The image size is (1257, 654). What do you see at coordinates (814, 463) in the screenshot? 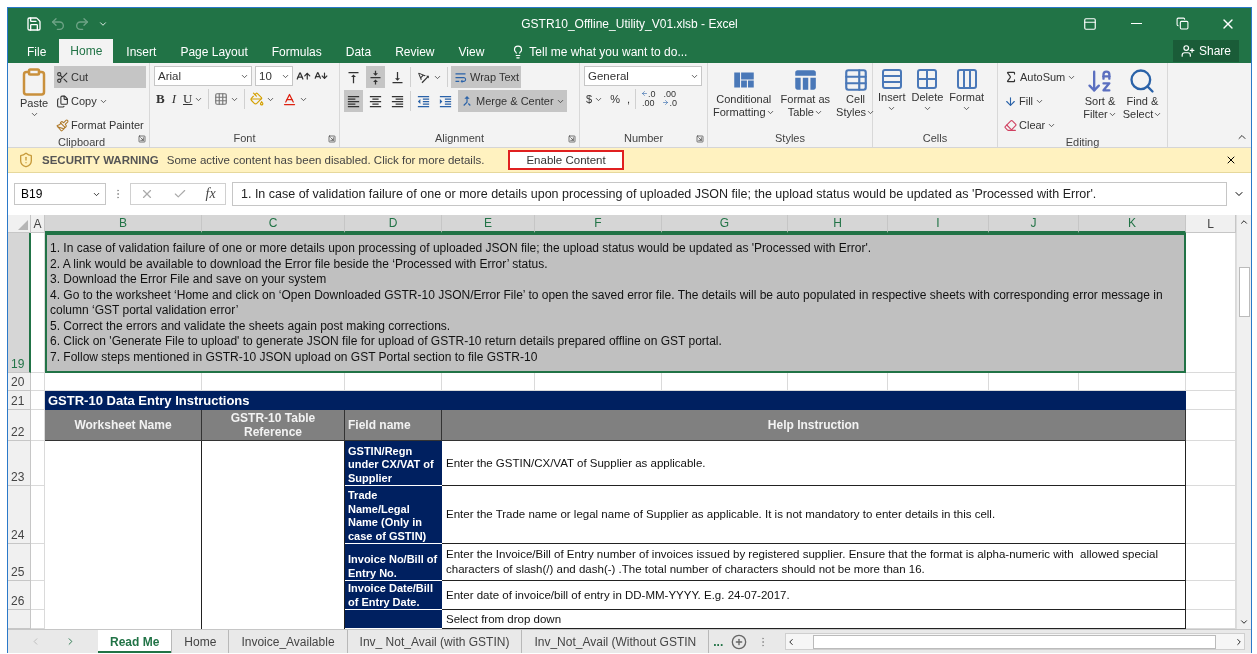
I see `help-text: Enter the GSTIN/CX/VAT of Supplier as applicable.` at bounding box center [814, 463].